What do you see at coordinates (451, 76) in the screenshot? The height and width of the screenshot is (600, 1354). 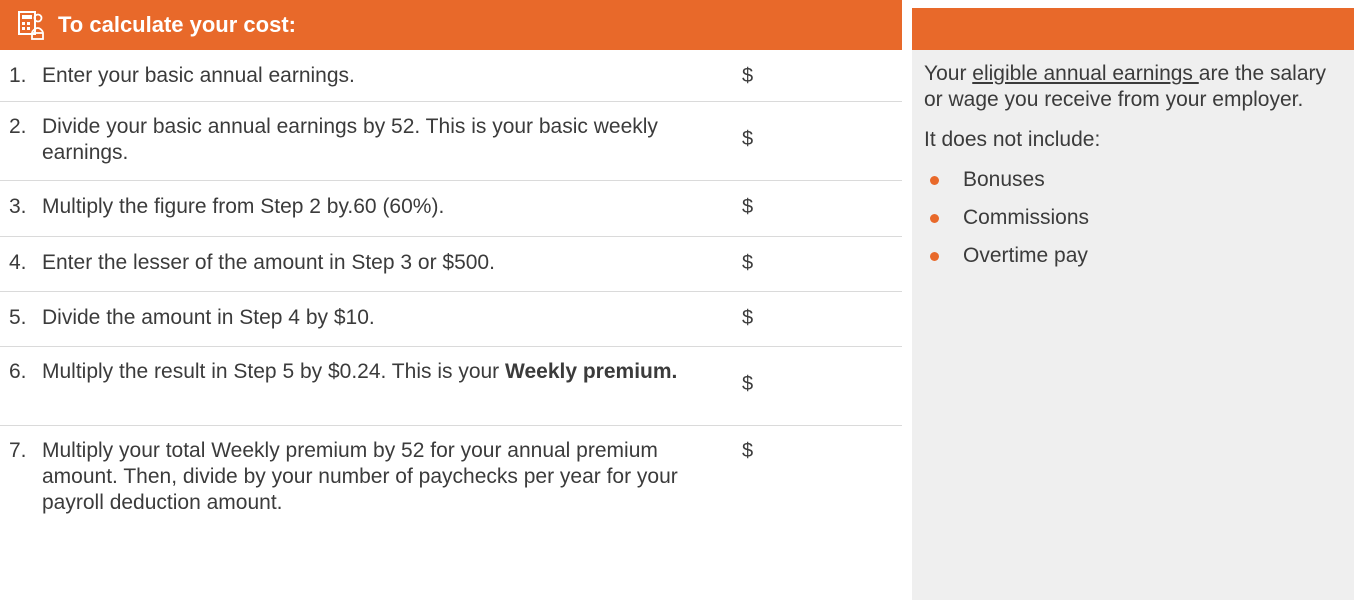 I see `step-row: 1. Enter your basic annual earnings. $` at bounding box center [451, 76].